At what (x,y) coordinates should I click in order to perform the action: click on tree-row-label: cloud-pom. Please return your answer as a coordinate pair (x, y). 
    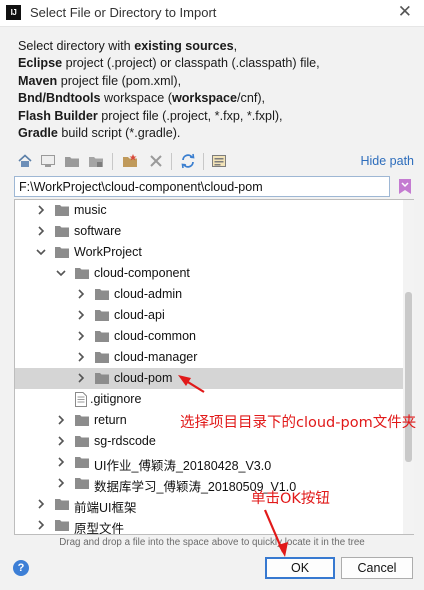
    Looking at the image, I should click on (143, 378).